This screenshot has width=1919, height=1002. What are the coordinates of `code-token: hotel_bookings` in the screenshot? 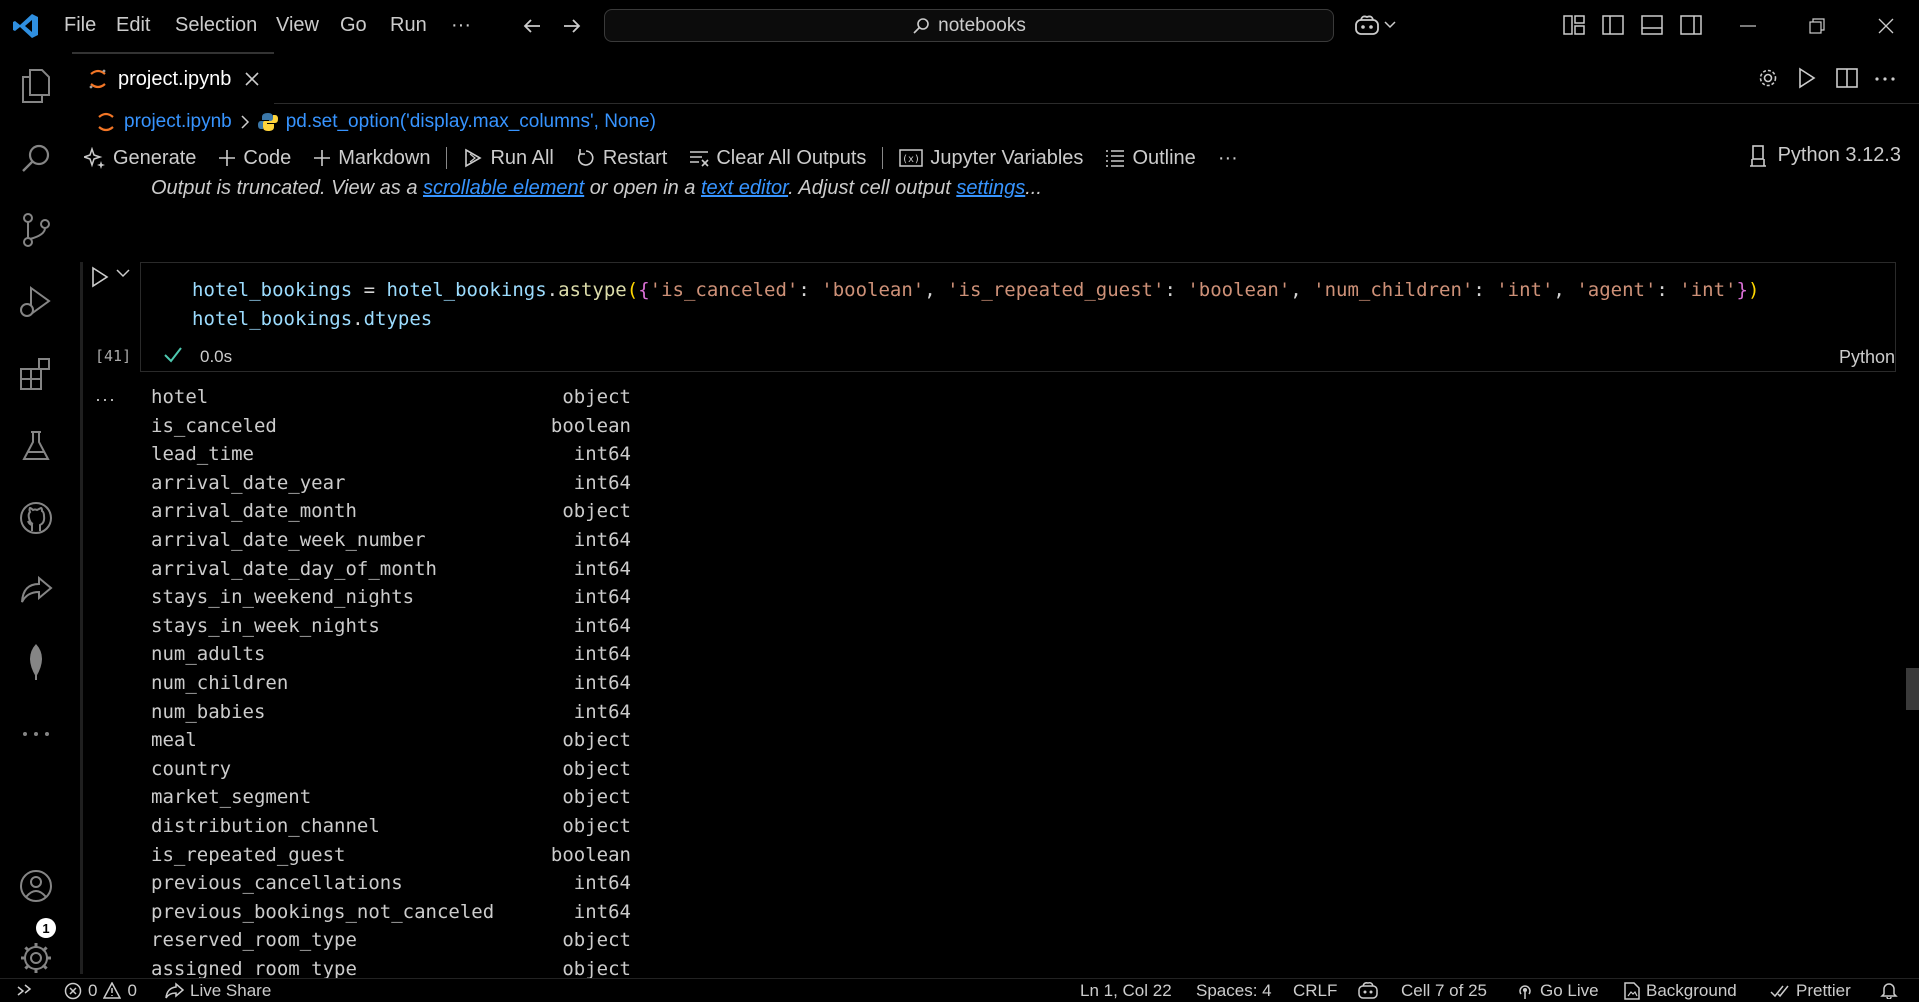 It's located at (466, 290).